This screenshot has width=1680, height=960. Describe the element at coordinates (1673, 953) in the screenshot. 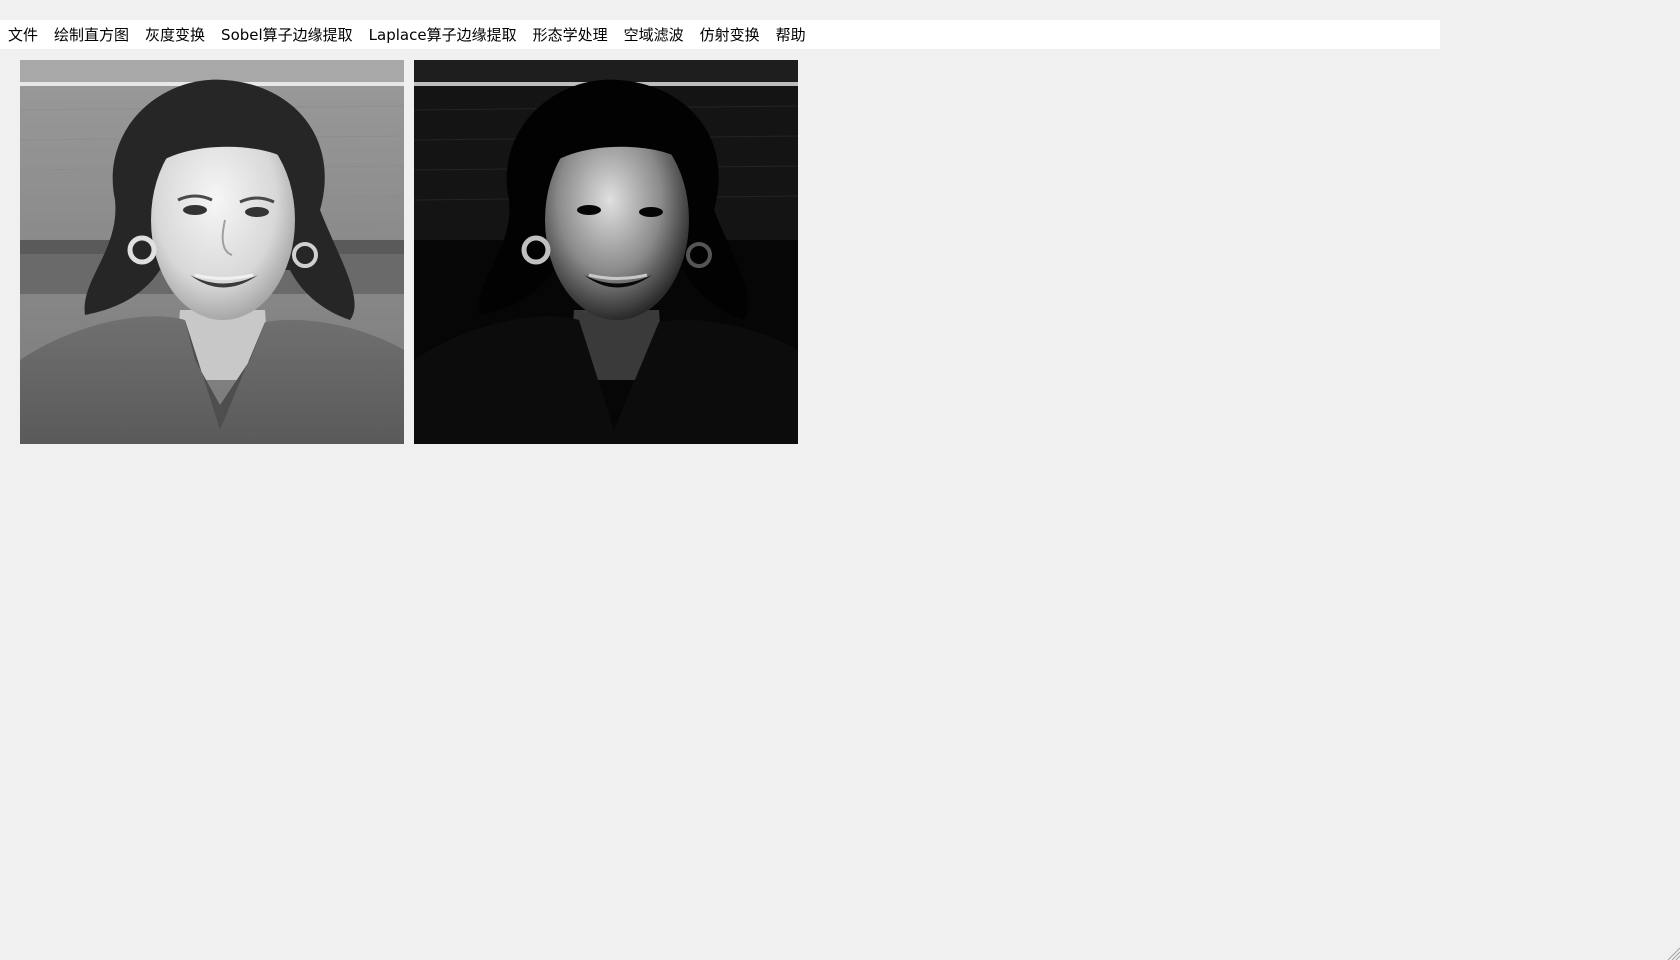

I see `resize-grip-icon` at that location.